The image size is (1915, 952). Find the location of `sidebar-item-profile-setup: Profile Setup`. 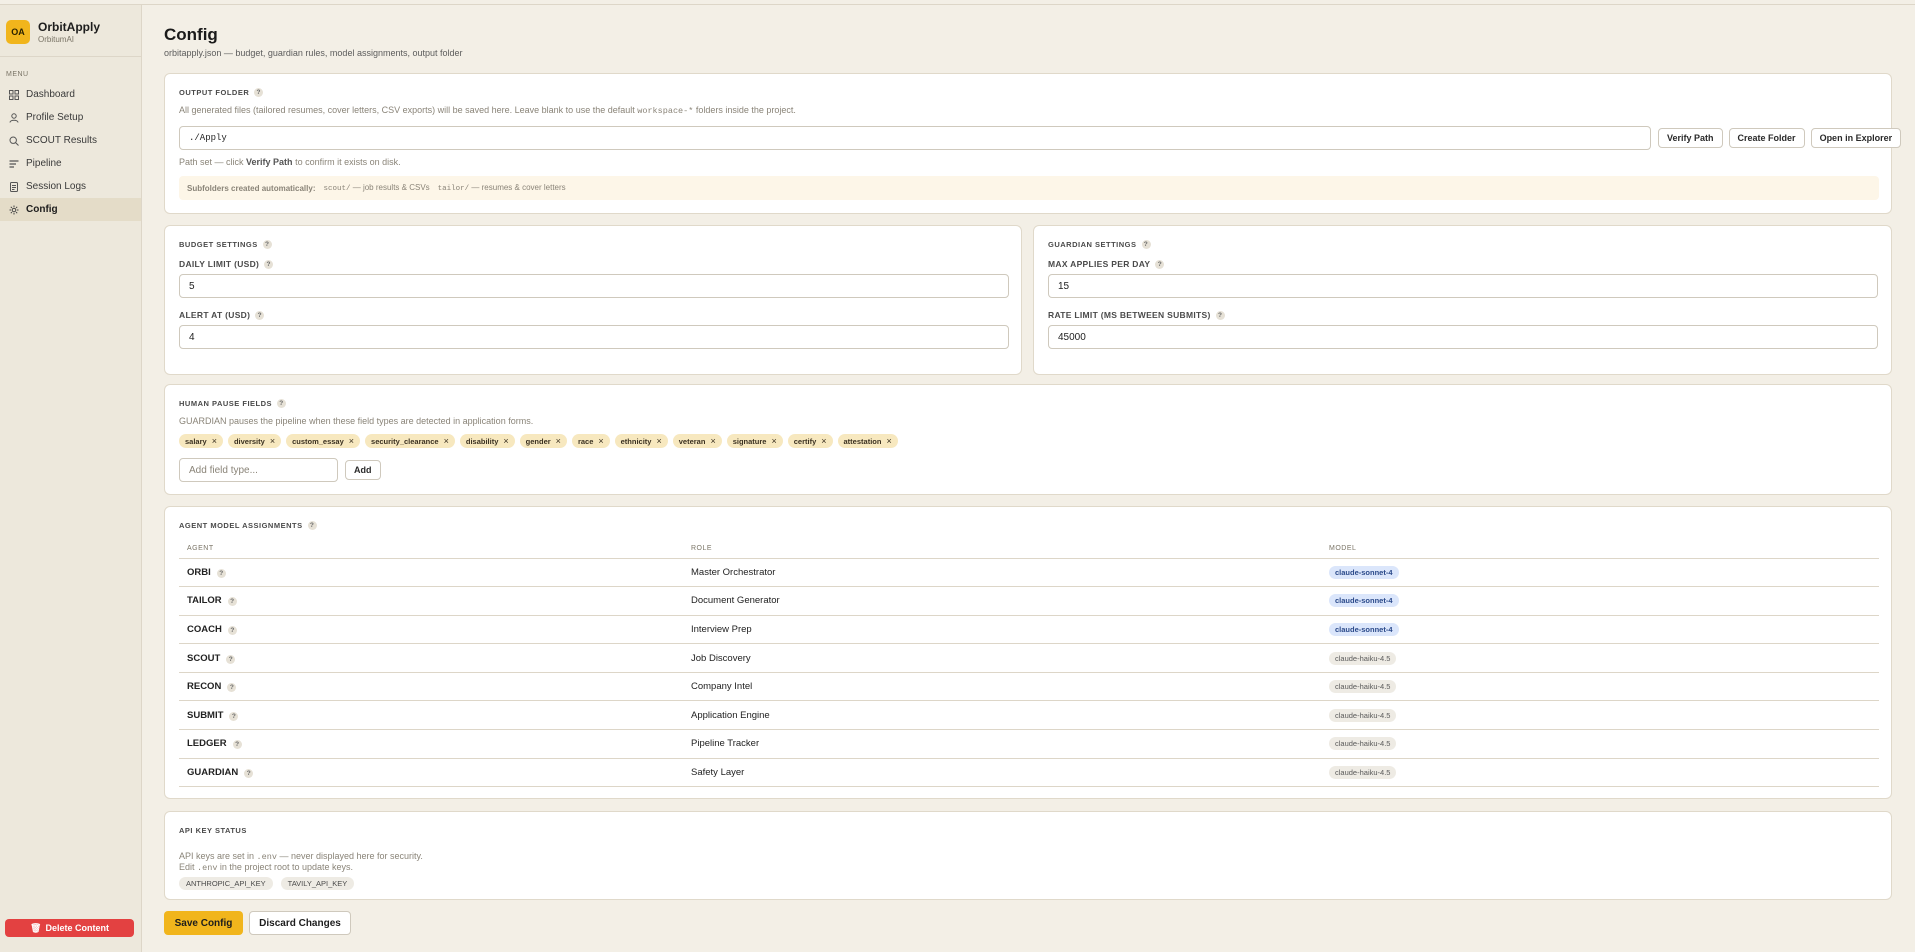

sidebar-item-profile-setup: Profile Setup is located at coordinates (70, 117).